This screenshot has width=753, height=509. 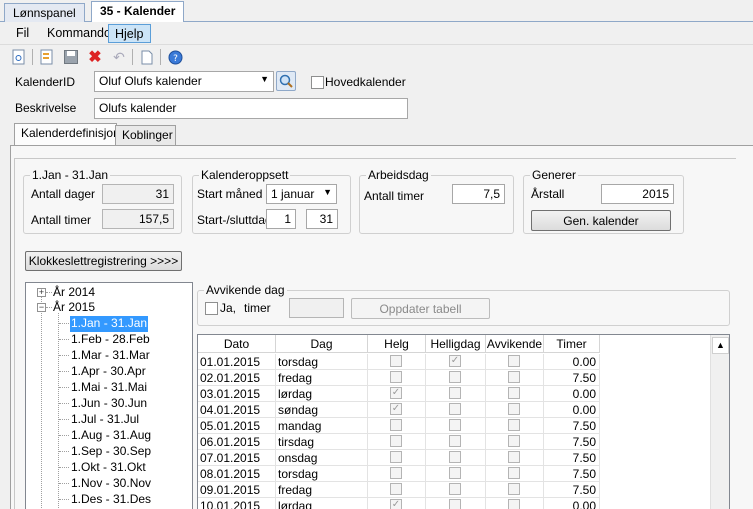 What do you see at coordinates (119, 57) in the screenshot?
I see `undo-icon: ↶` at bounding box center [119, 57].